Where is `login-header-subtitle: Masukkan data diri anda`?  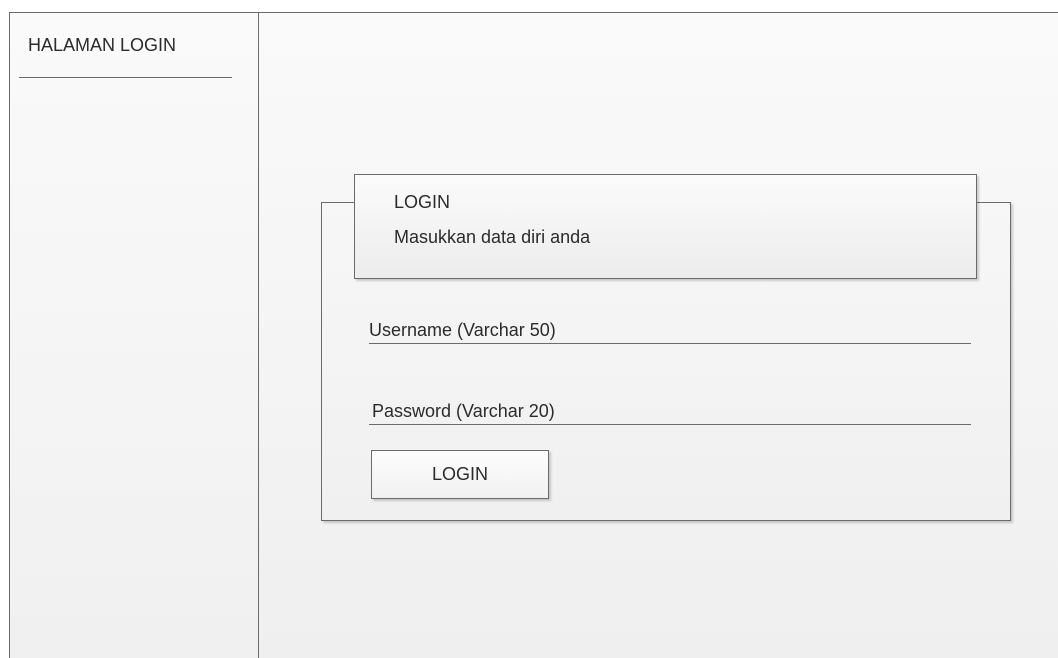
login-header-subtitle: Masukkan data diri anda is located at coordinates (492, 237).